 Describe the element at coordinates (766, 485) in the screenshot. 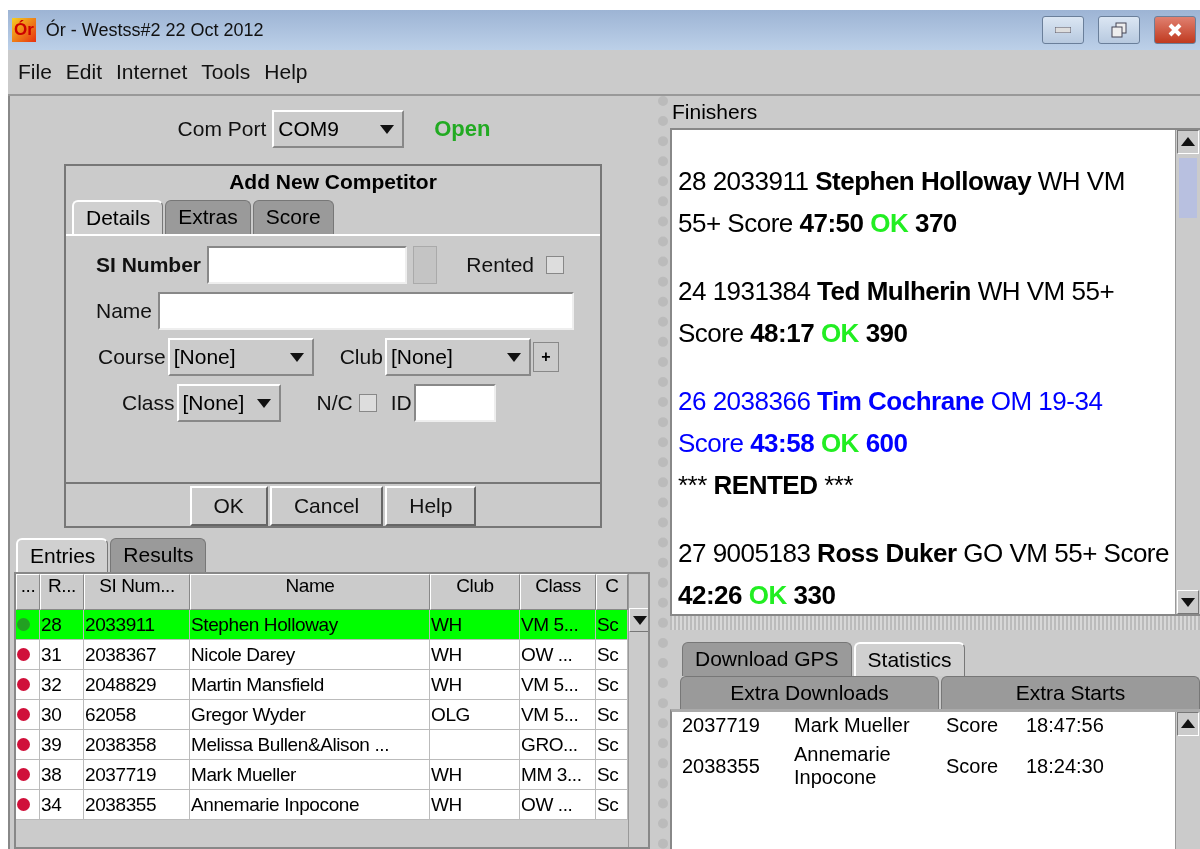

I see `rented-note: *** RENTED ***` at that location.